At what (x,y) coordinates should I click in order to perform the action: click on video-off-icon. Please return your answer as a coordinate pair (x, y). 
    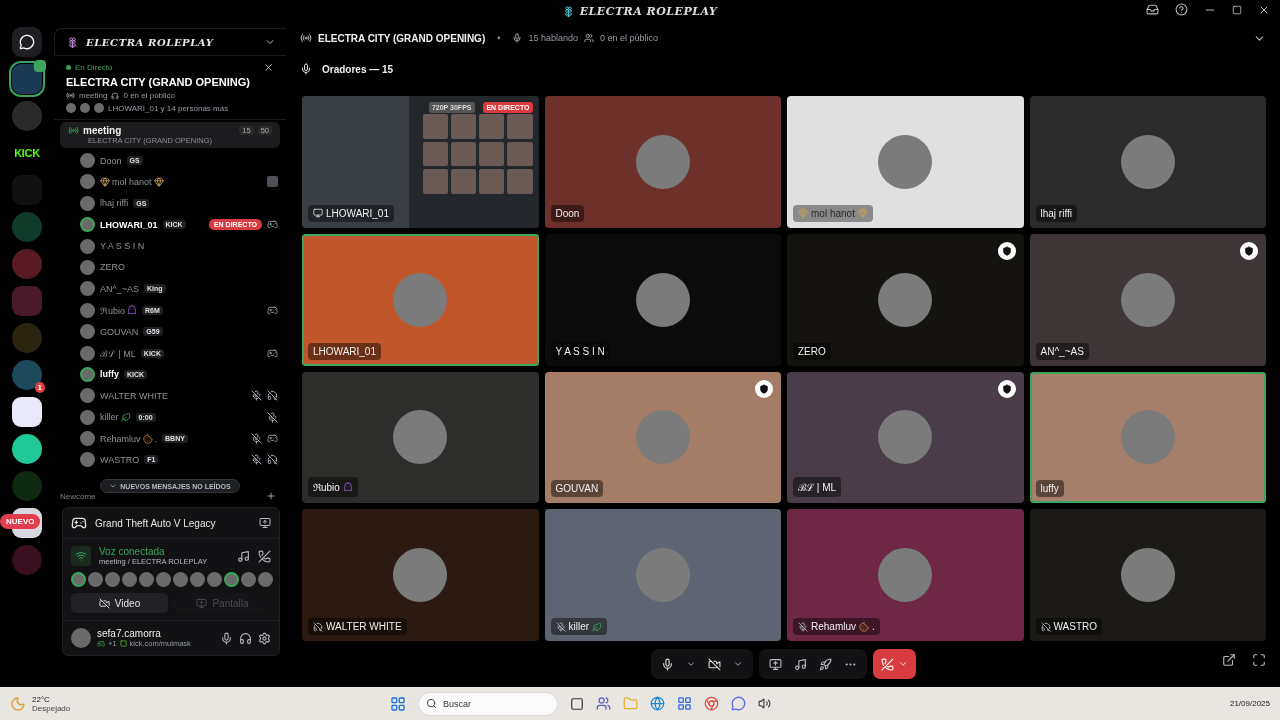
    Looking at the image, I should click on (714, 664).